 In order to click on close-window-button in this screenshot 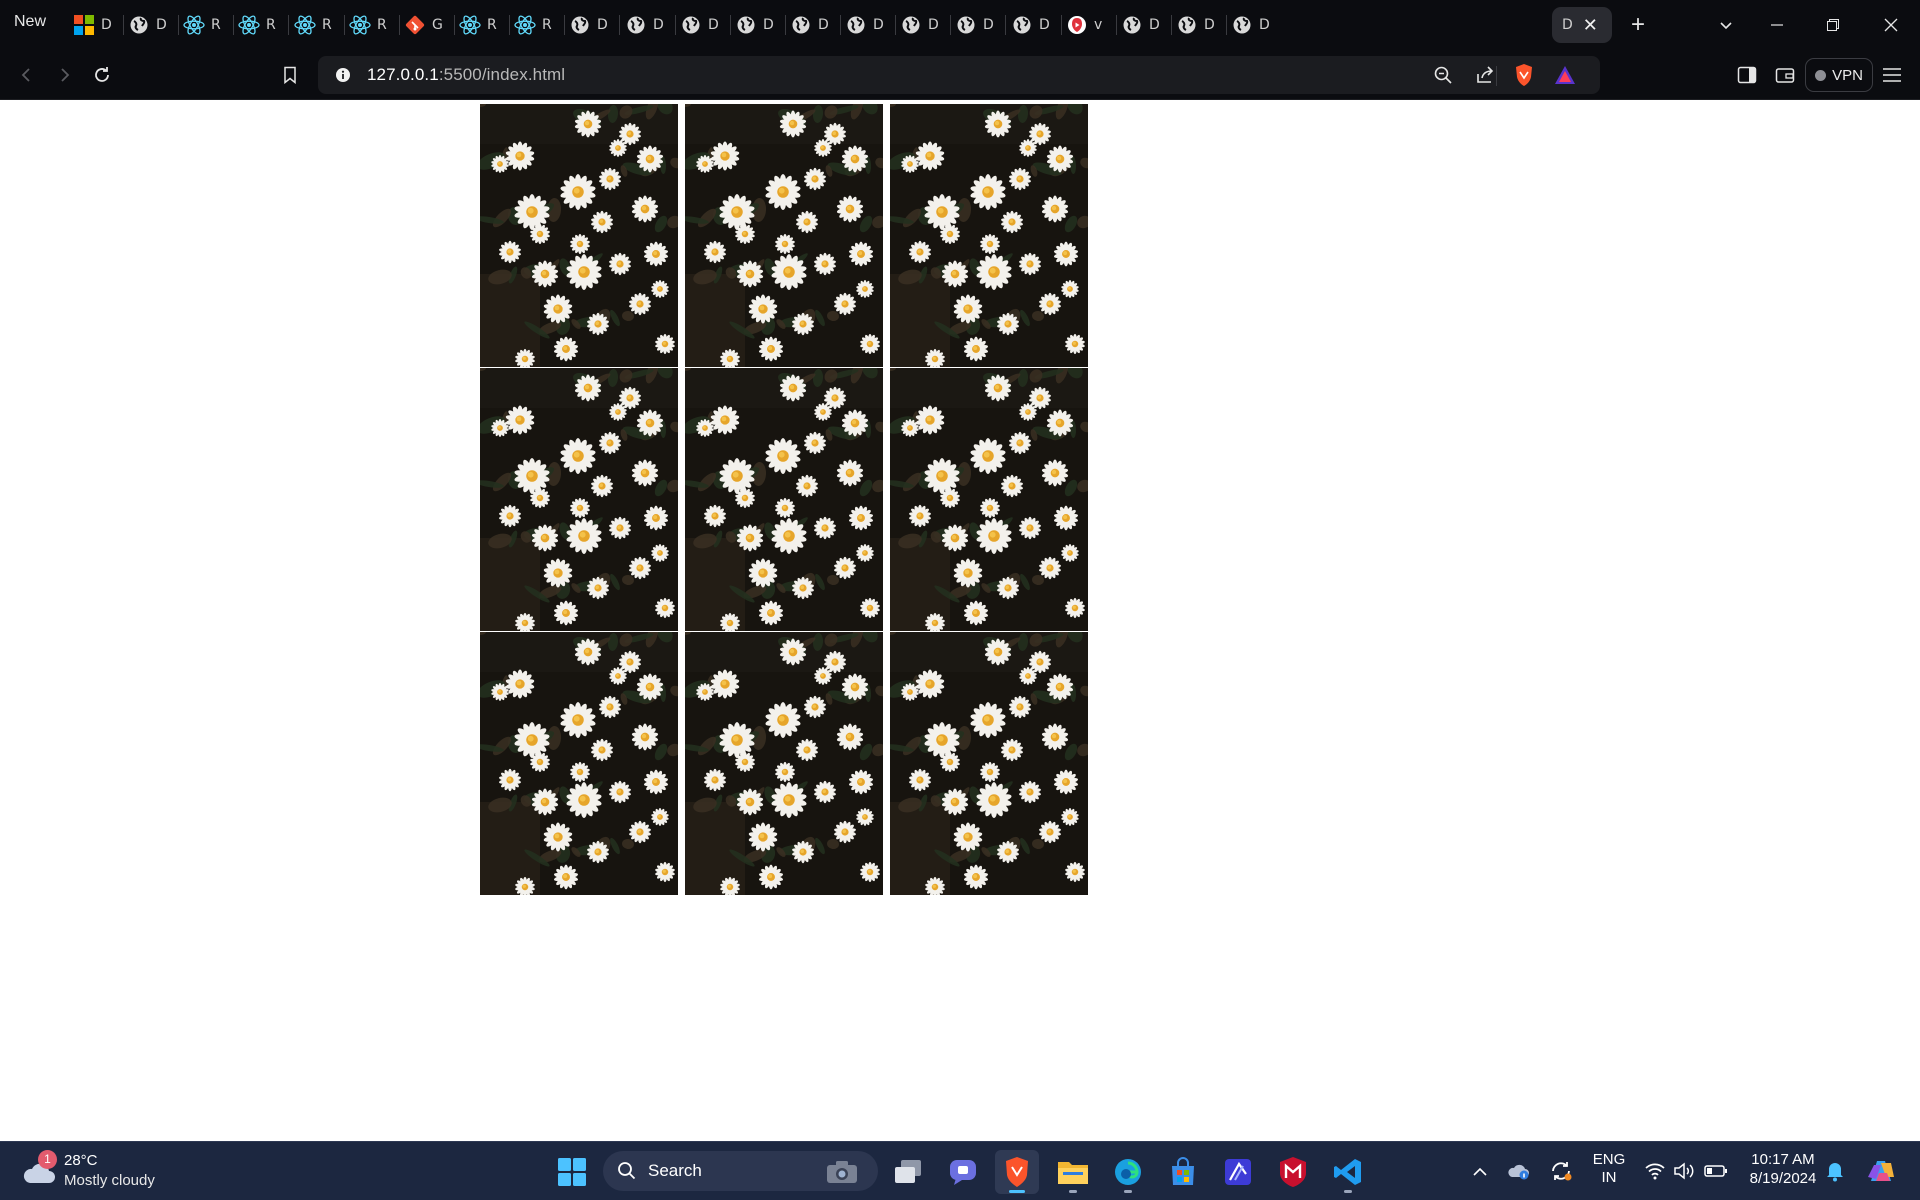, I will do `click(1891, 25)`.